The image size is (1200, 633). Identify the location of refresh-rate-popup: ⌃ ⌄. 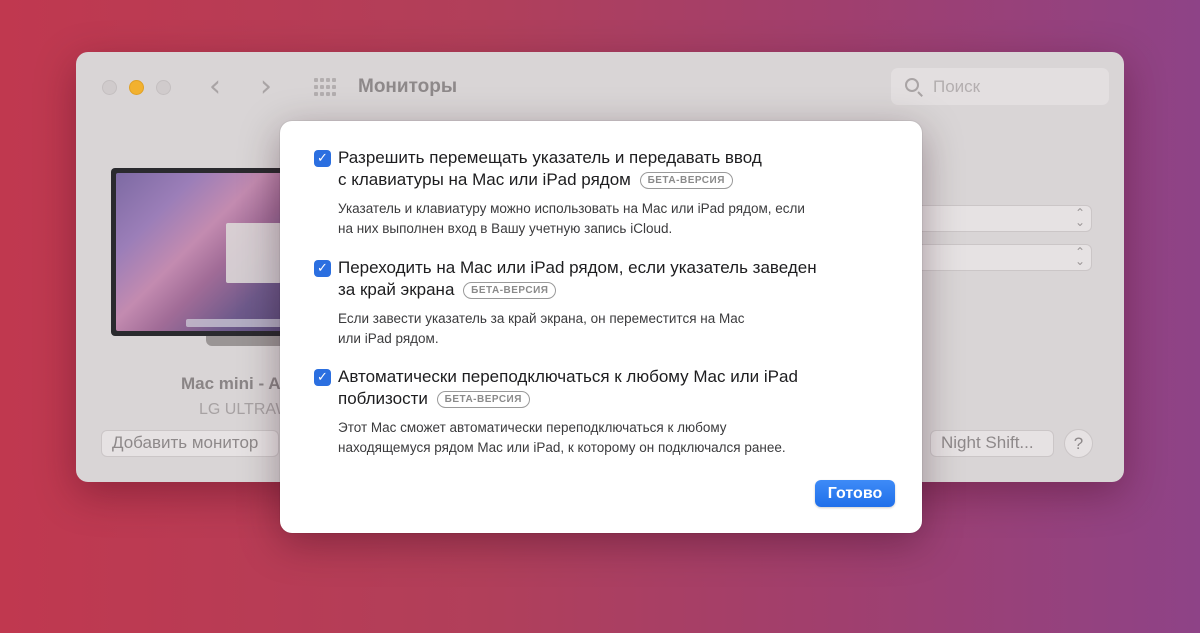
(1004, 257).